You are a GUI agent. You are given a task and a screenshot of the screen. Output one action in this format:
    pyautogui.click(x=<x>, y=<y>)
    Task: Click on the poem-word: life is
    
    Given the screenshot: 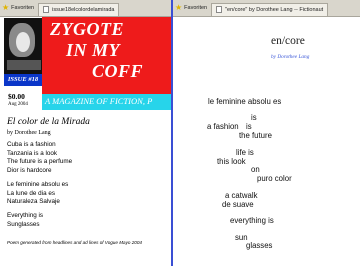 What is the action you would take?
    pyautogui.click(x=245, y=152)
    